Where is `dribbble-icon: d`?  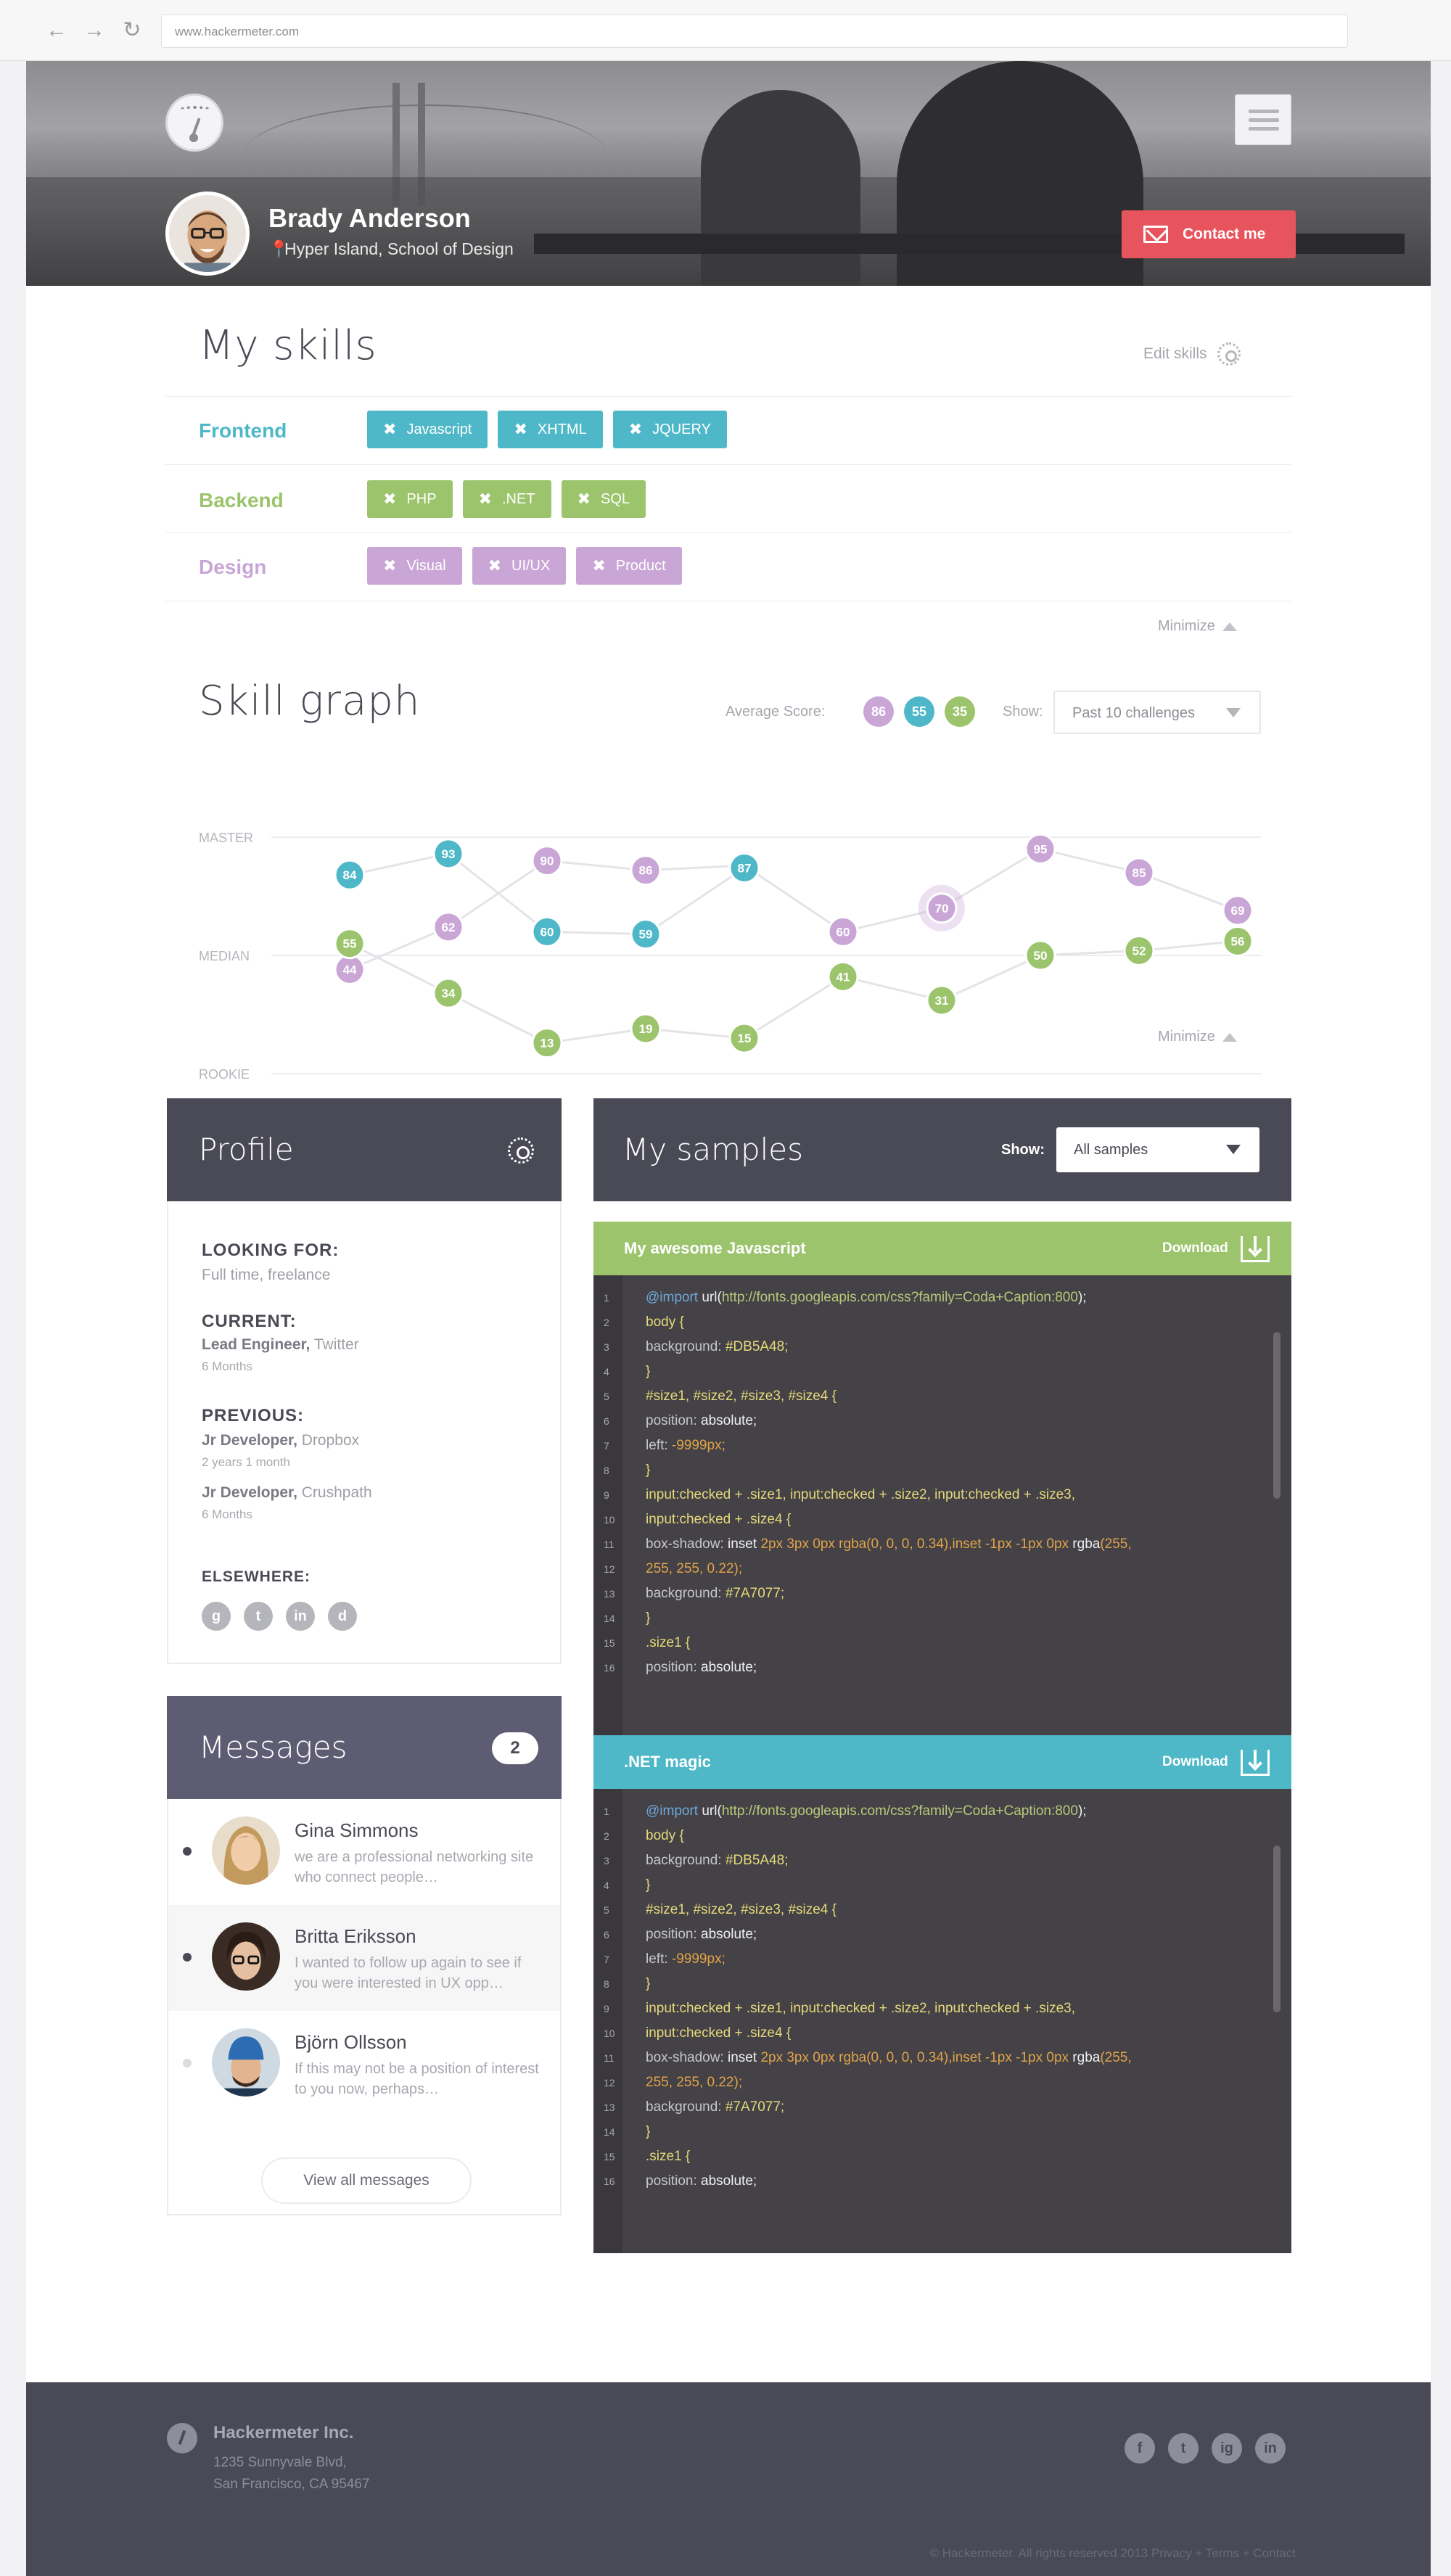
dribbble-icon: d is located at coordinates (342, 1616).